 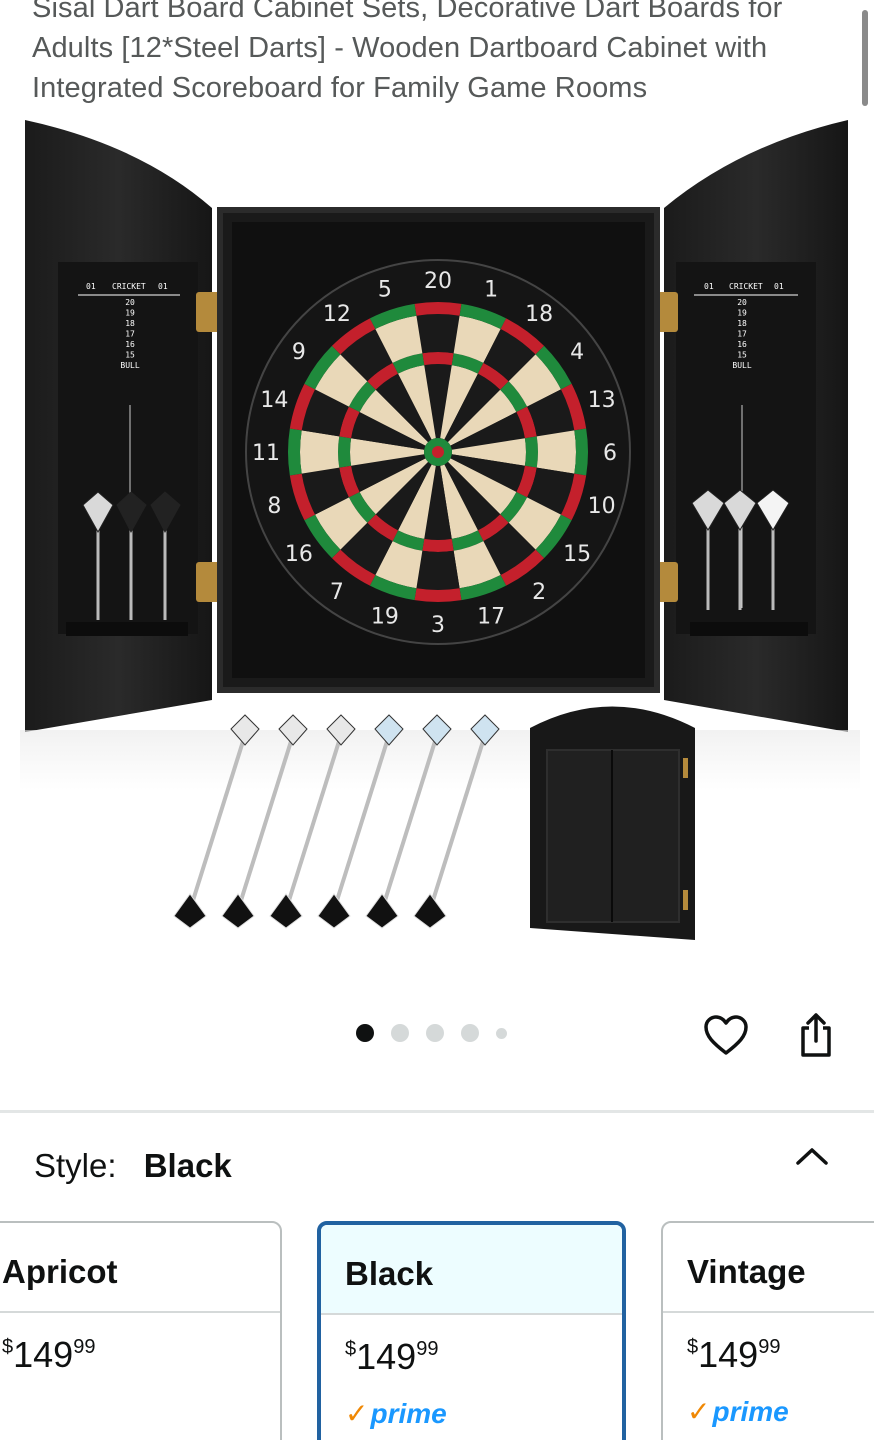 What do you see at coordinates (539, 314) in the screenshot?
I see `board-number: 18` at bounding box center [539, 314].